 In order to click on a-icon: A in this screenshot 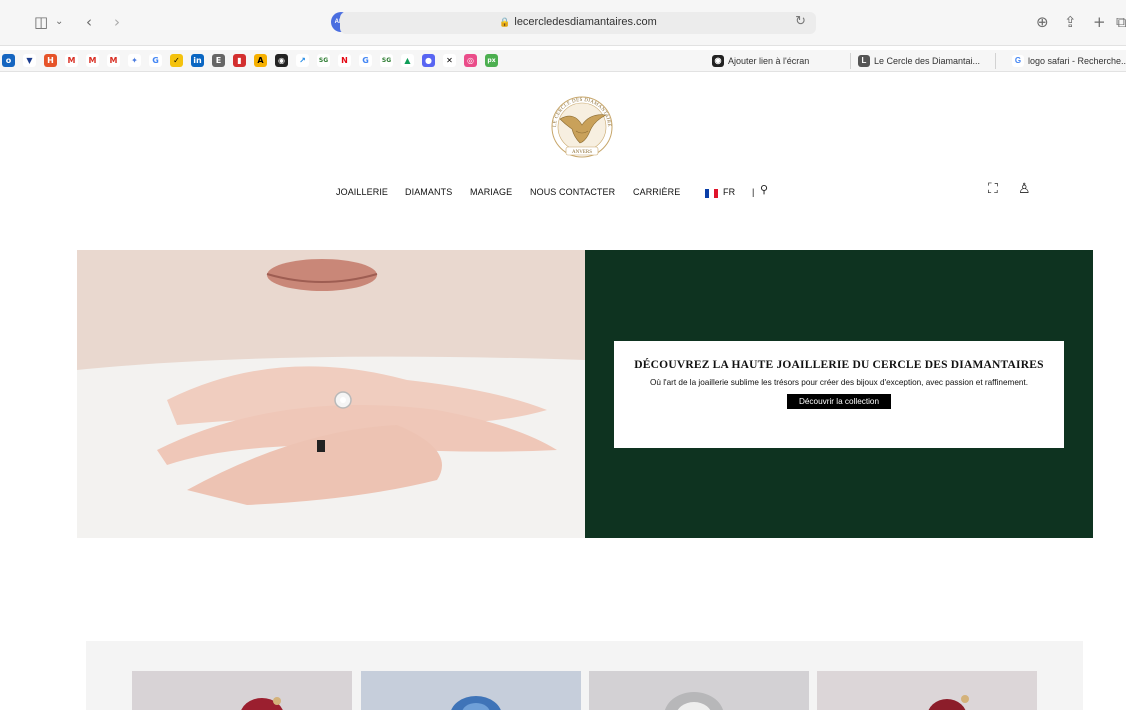, I will do `click(260, 60)`.